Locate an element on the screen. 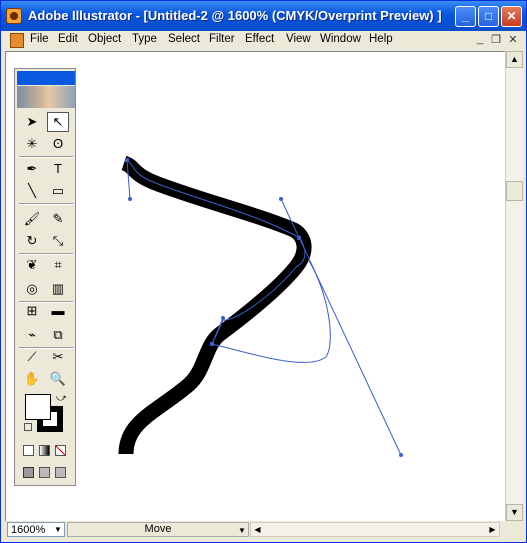 The height and width of the screenshot is (543, 527). scale-tool-icon: ⤡ is located at coordinates (58, 241).